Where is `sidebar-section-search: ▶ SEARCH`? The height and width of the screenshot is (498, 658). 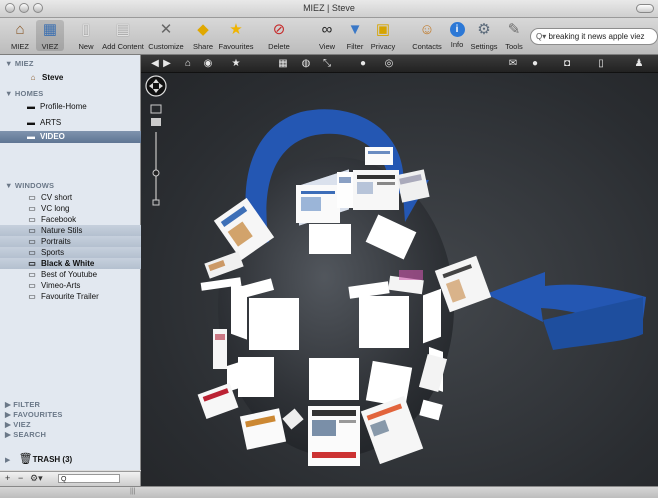
sidebar-section-search: ▶ SEARCH is located at coordinates (25, 434).